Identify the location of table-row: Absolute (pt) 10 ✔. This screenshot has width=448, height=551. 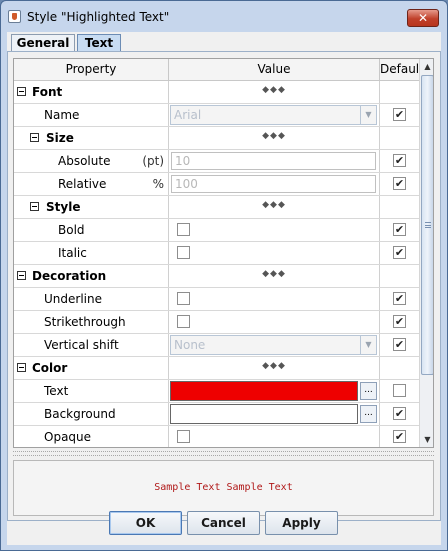
(216, 161).